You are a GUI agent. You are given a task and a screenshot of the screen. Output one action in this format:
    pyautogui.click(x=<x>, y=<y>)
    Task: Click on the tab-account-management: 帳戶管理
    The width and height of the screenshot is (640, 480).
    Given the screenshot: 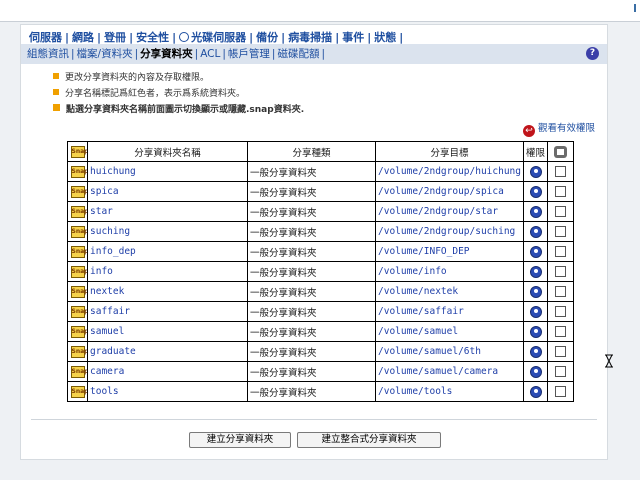 What is the action you would take?
    pyautogui.click(x=249, y=54)
    